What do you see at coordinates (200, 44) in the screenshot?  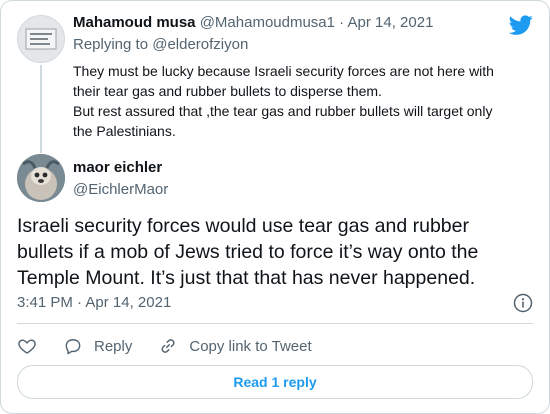 I see `replying-to-handle-link: @elderofziyon` at bounding box center [200, 44].